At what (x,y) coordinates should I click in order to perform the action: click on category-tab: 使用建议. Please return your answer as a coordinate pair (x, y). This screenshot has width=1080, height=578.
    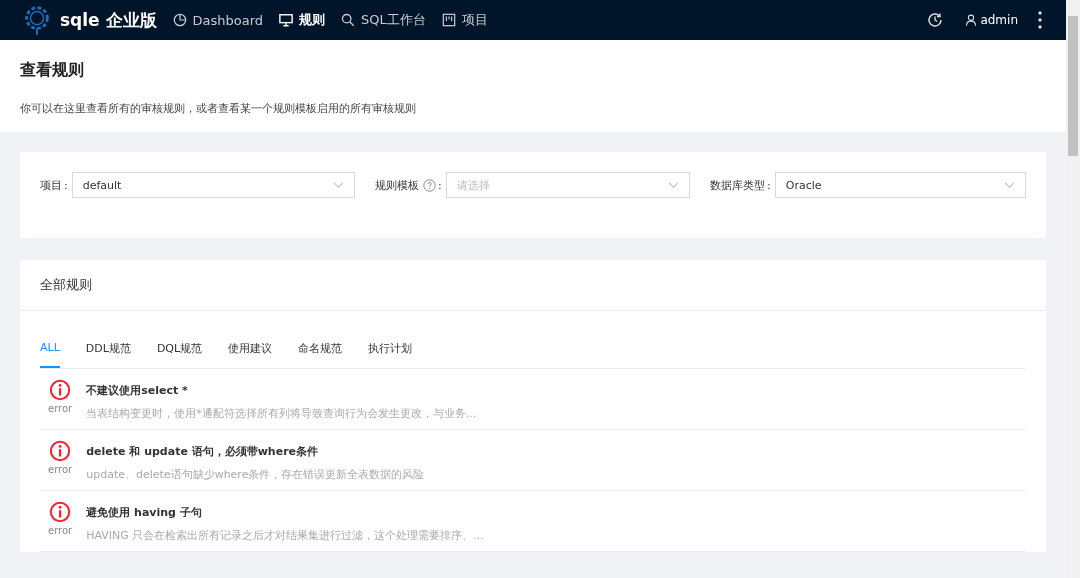
    Looking at the image, I should click on (250, 349).